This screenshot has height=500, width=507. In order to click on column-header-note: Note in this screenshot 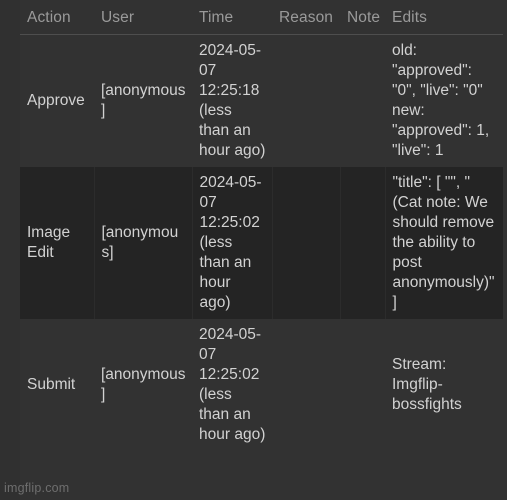, I will do `click(362, 17)`.